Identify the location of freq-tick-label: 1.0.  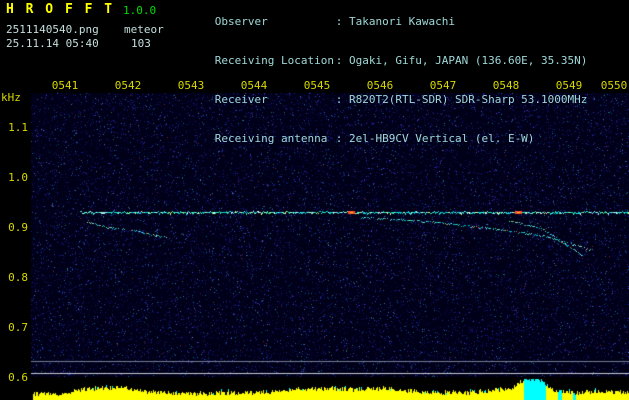
(18, 177).